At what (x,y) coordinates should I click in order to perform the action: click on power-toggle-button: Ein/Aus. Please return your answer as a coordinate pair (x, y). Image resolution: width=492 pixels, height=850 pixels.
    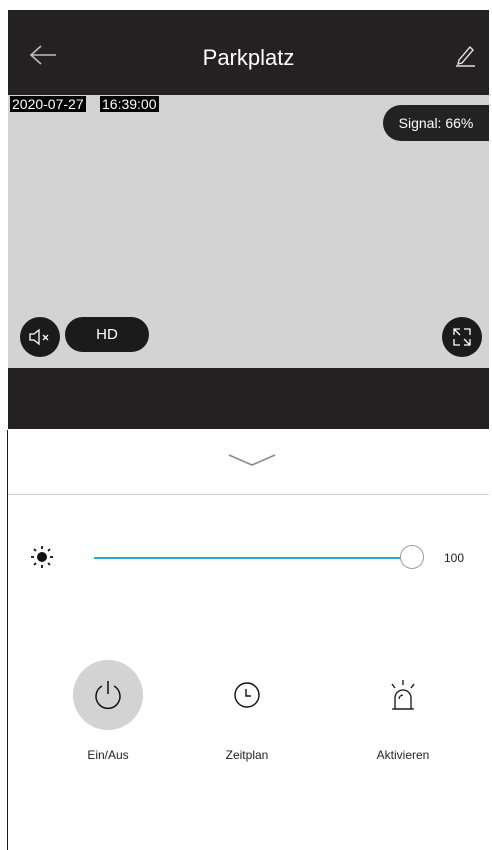
    Looking at the image, I should click on (108, 711).